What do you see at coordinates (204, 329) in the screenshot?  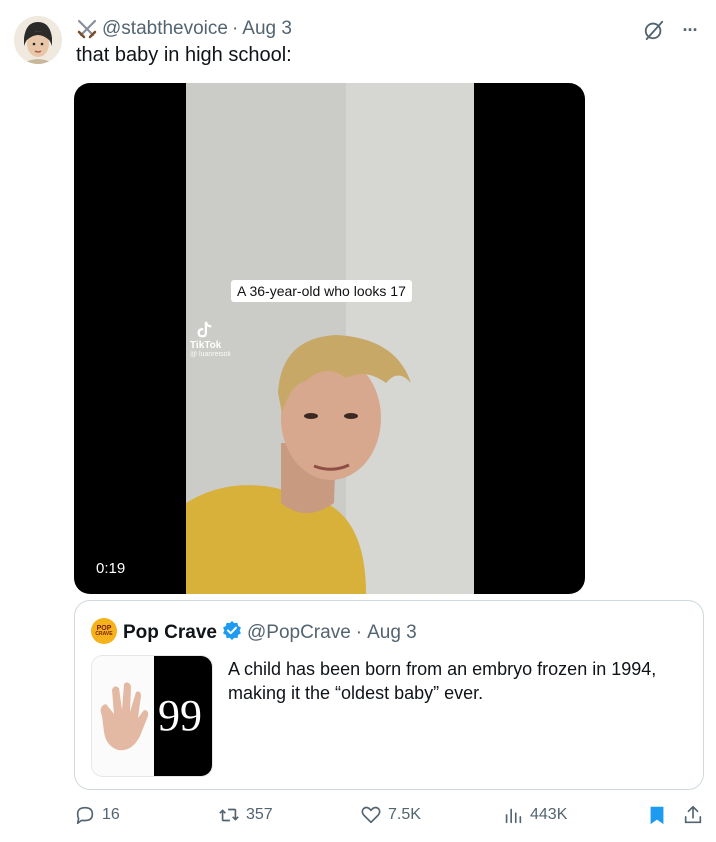 I see `tiktok-icon` at bounding box center [204, 329].